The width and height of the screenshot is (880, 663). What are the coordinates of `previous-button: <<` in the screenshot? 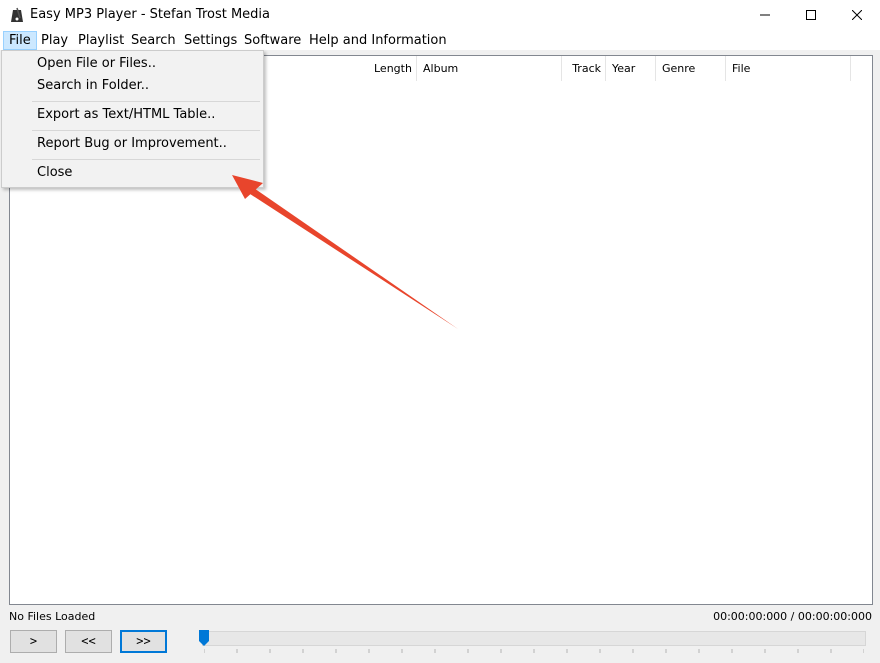 It's located at (88, 641).